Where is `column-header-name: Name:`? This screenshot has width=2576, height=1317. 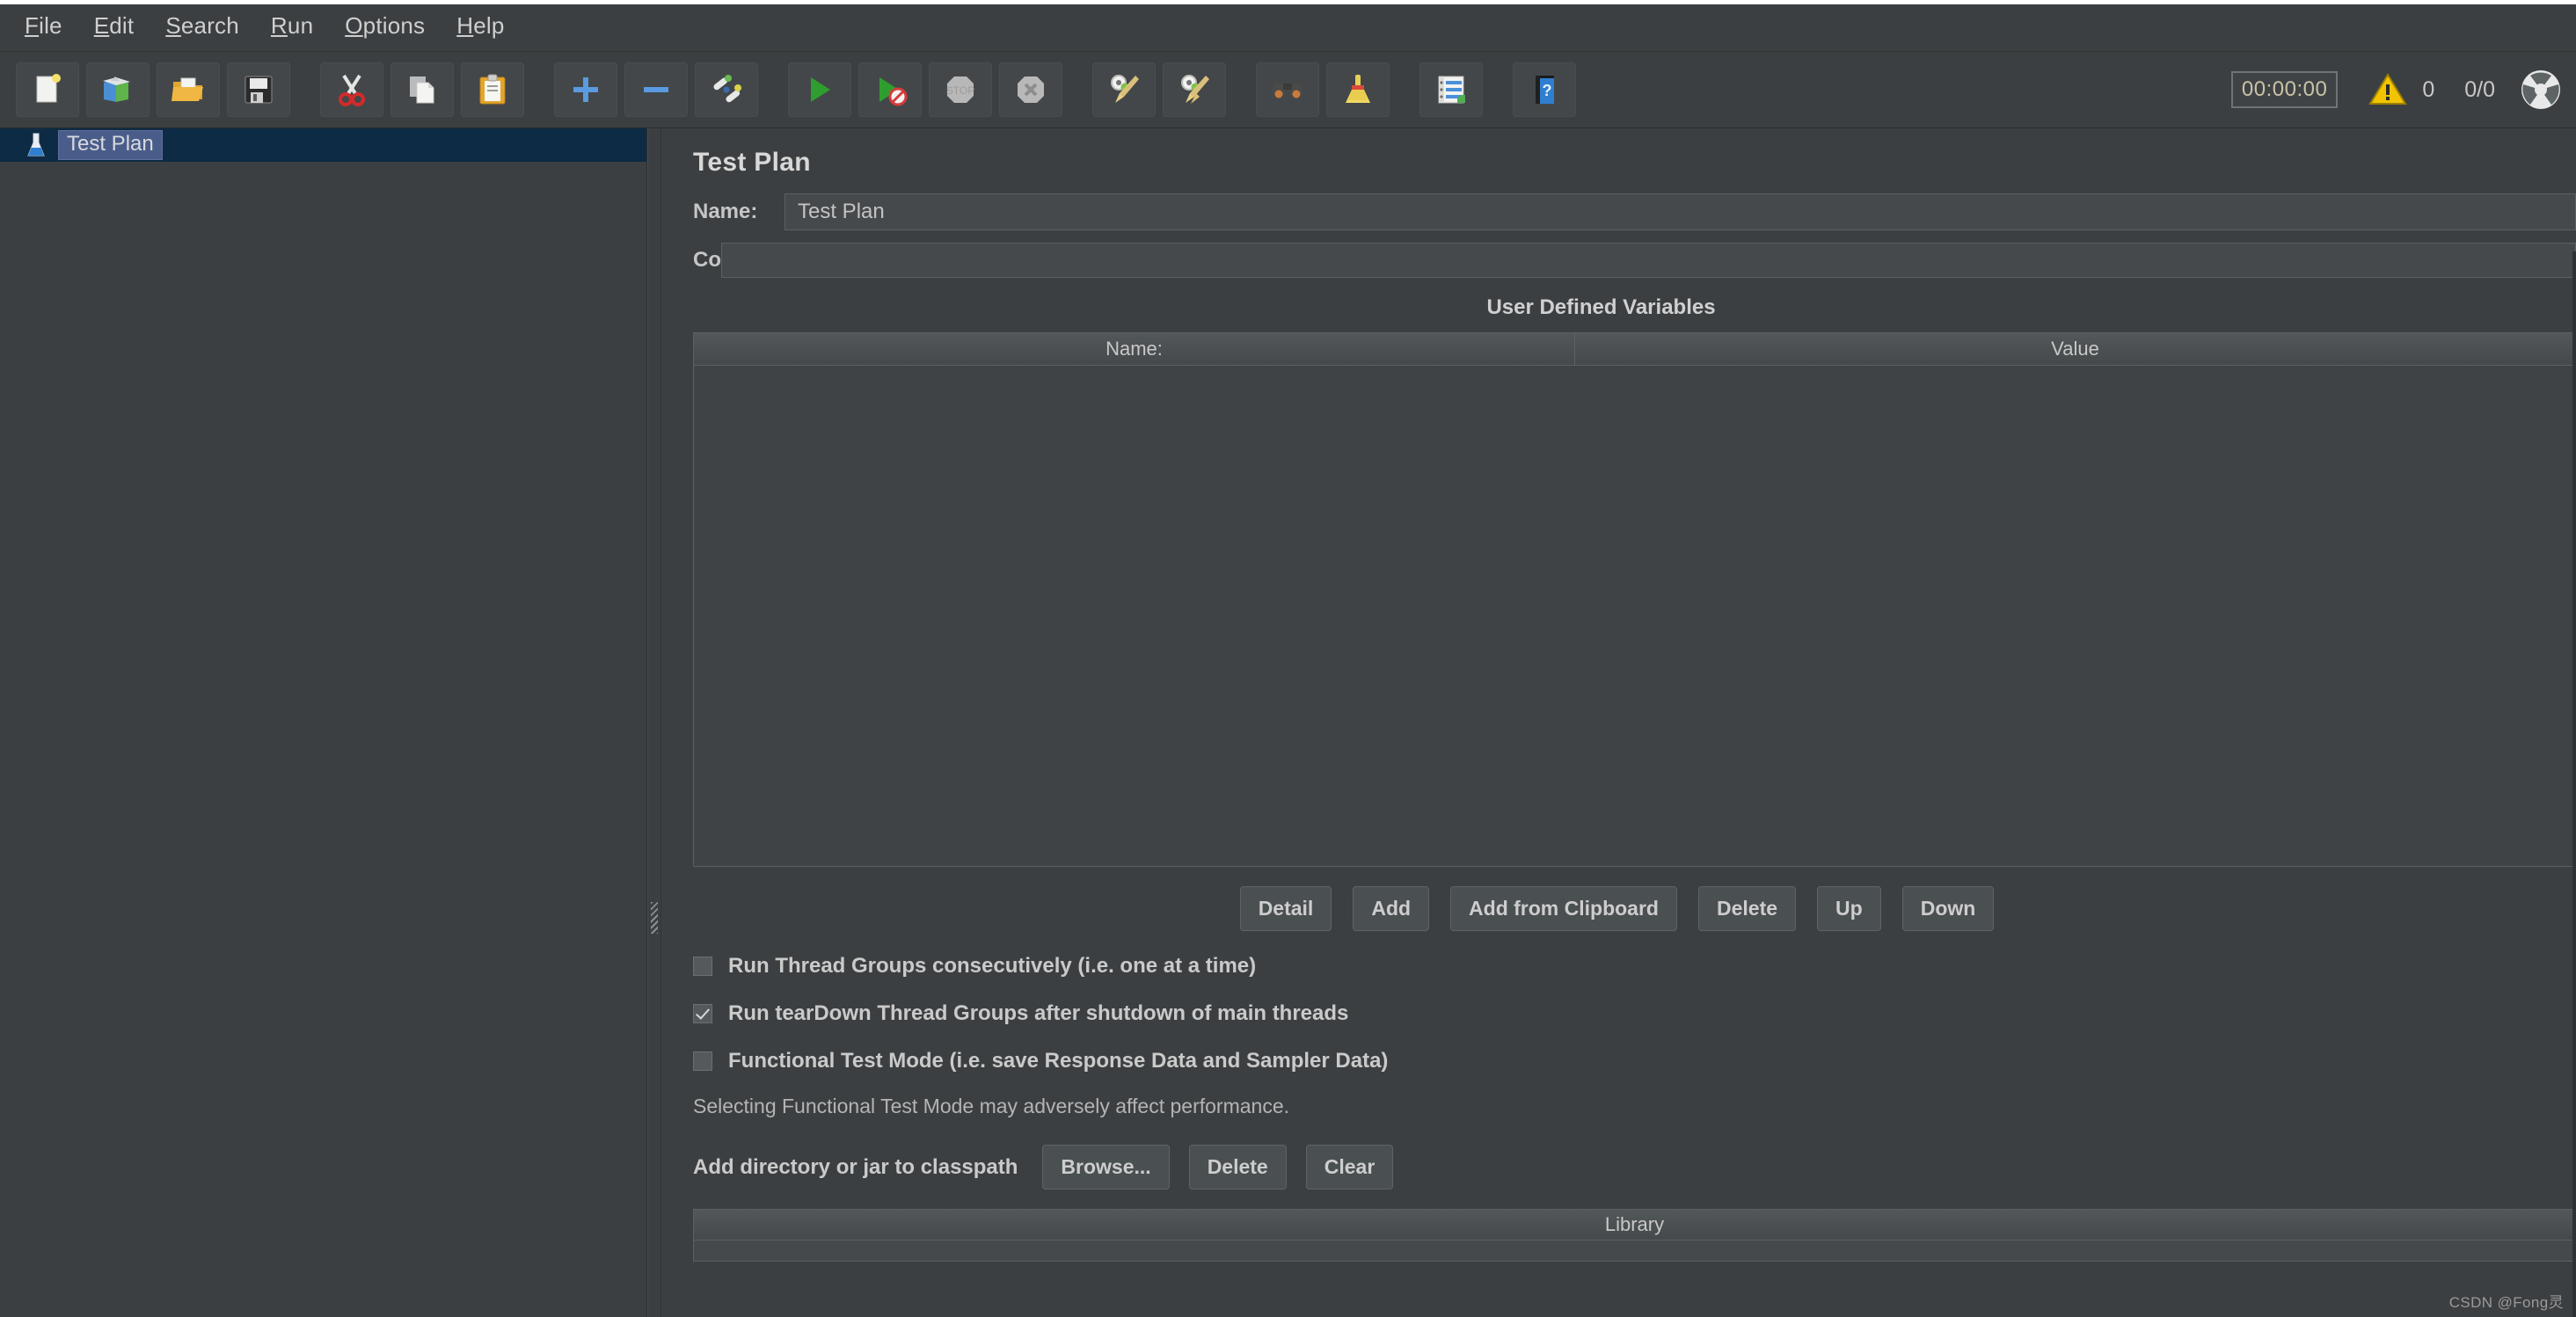
column-header-name: Name: is located at coordinates (1134, 349).